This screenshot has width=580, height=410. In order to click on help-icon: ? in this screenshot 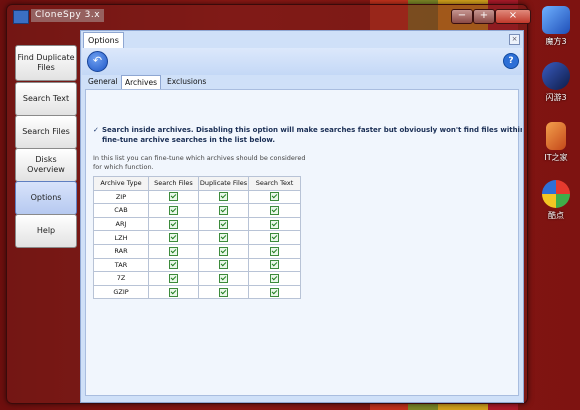, I will do `click(511, 61)`.